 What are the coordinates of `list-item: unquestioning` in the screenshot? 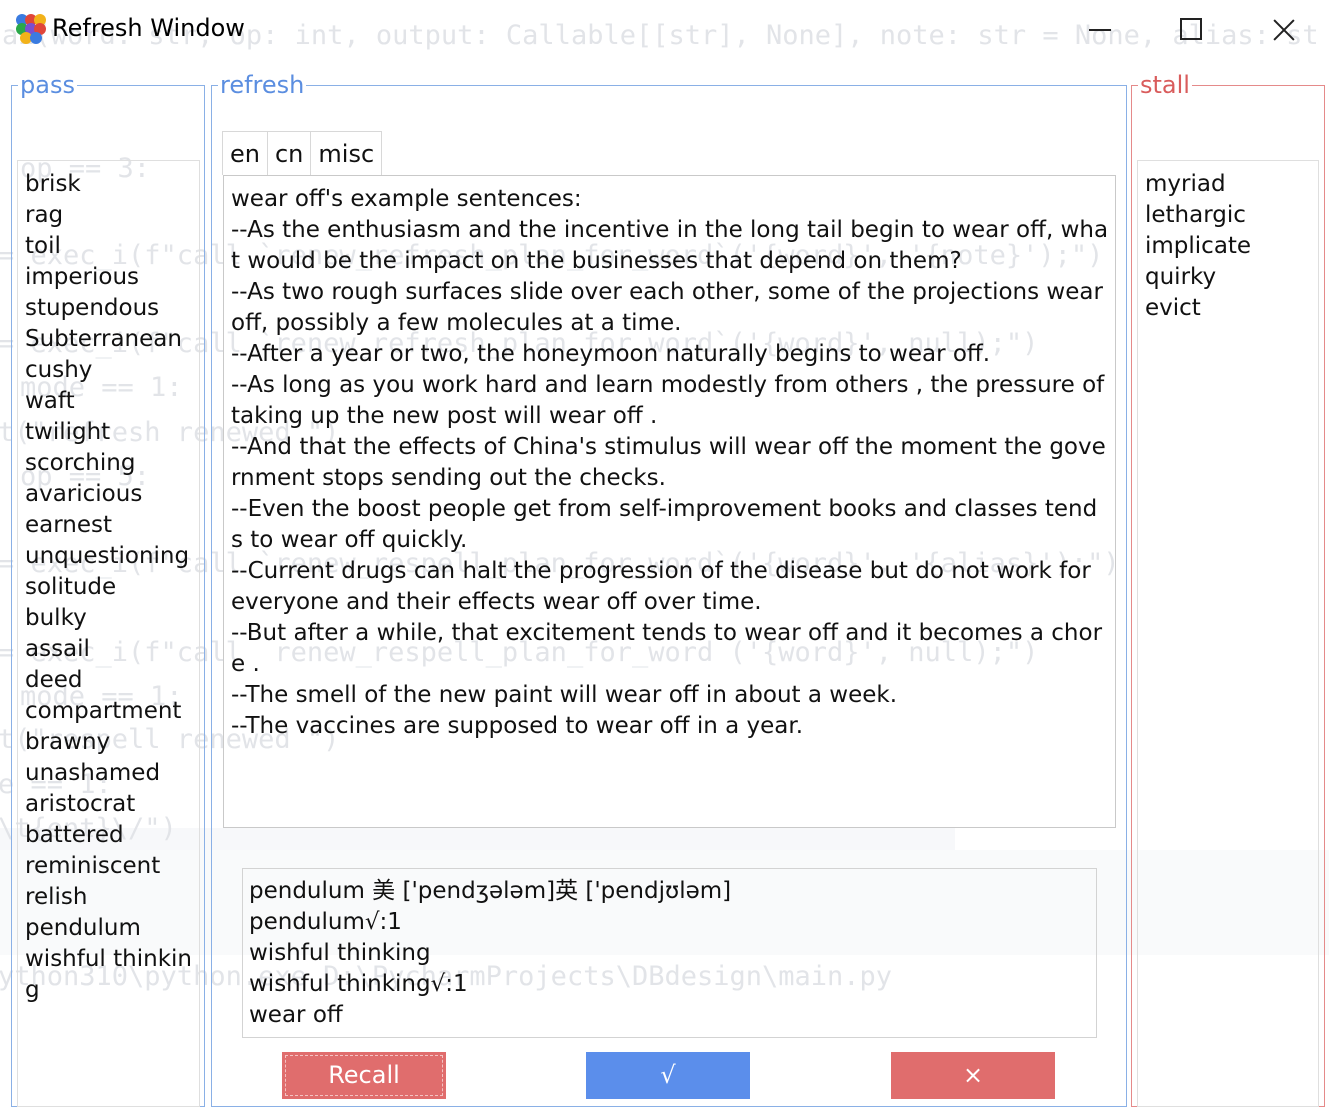 It's located at (108, 556).